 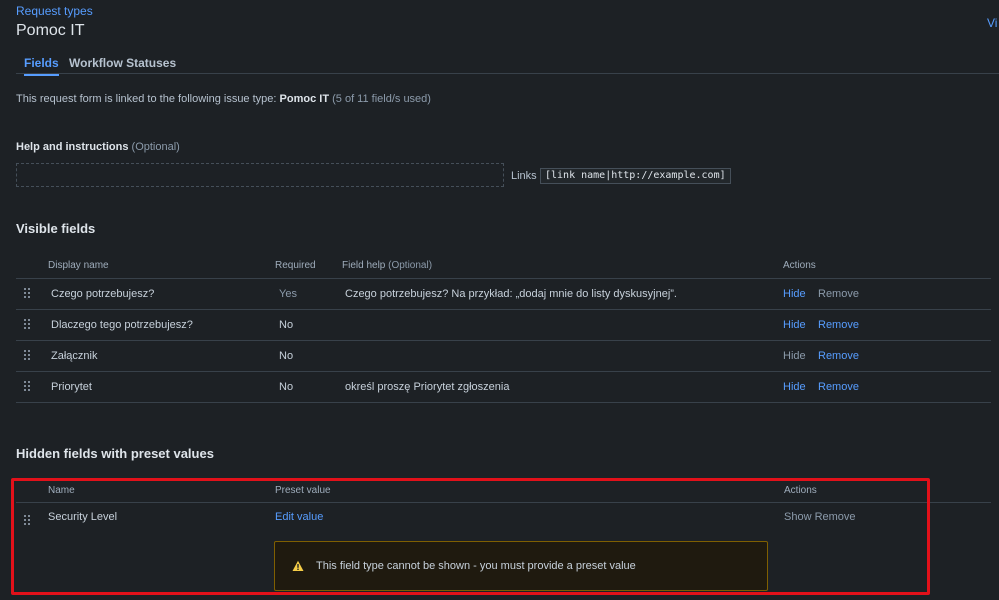 I want to click on show-remove-actions: Show Remove, so click(x=820, y=517).